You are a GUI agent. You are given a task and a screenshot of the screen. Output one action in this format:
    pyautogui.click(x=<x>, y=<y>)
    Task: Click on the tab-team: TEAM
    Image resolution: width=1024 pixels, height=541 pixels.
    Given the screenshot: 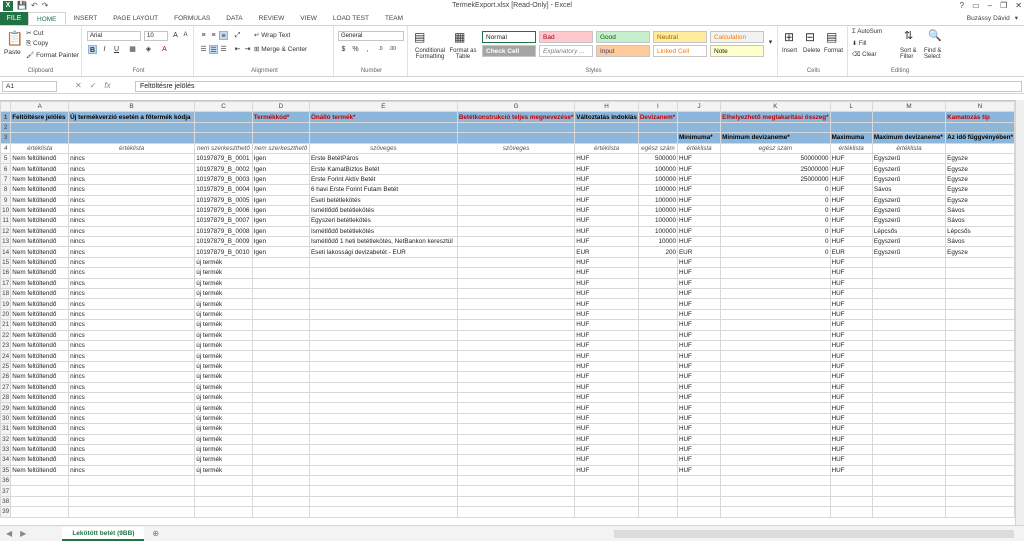 What is the action you would take?
    pyautogui.click(x=394, y=18)
    